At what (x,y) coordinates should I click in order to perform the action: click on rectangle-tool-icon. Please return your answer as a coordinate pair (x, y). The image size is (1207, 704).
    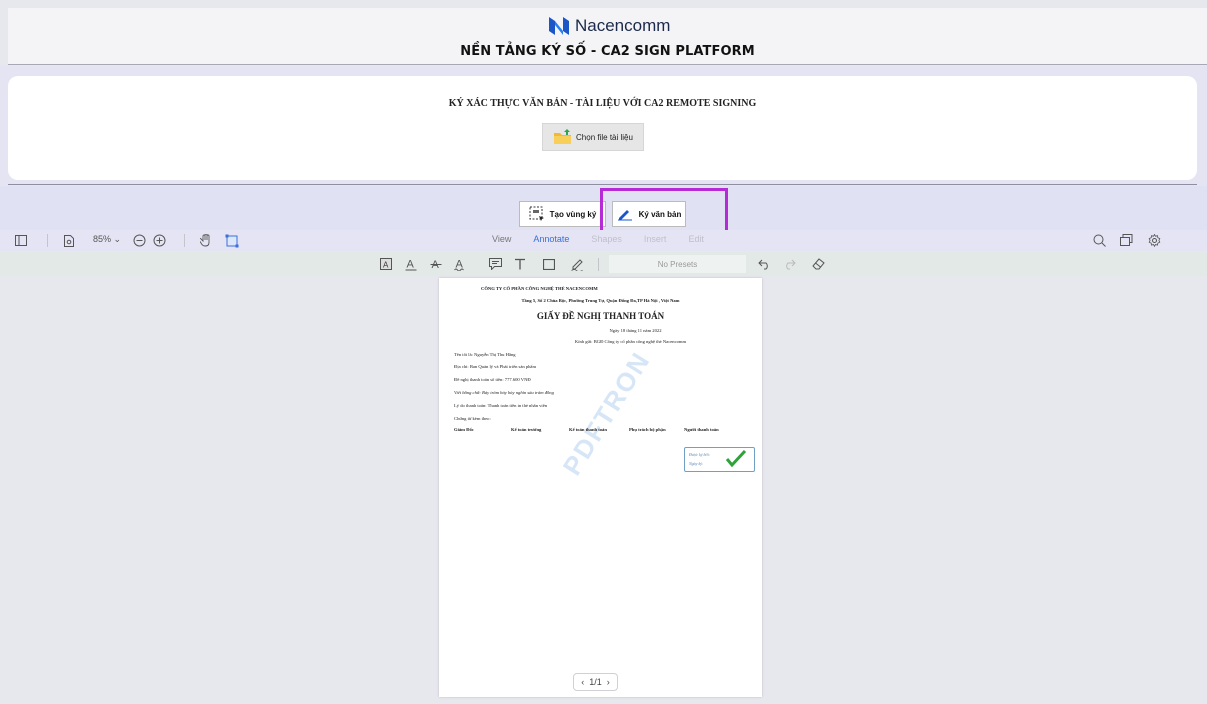
    Looking at the image, I should click on (549, 264).